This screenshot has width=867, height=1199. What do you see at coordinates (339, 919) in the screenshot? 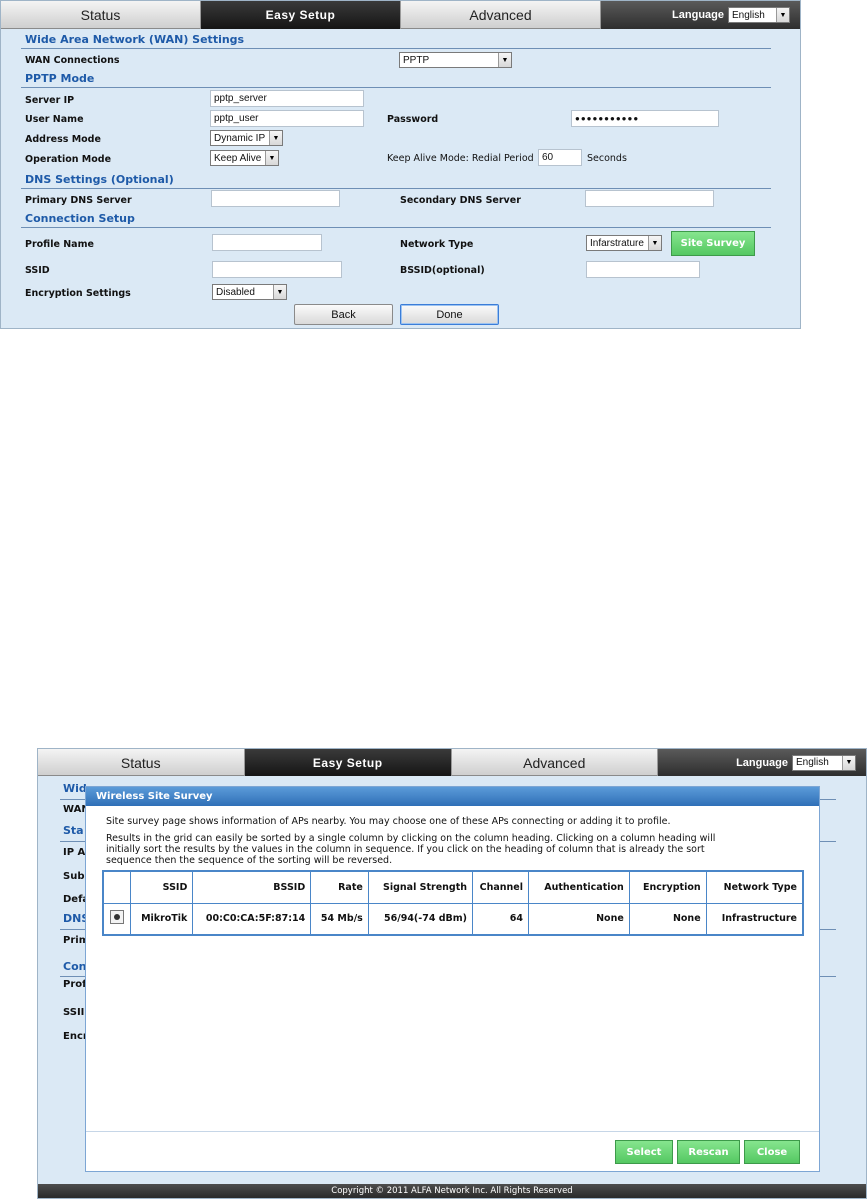
I see `rate-cell: 54 Mb/s` at bounding box center [339, 919].